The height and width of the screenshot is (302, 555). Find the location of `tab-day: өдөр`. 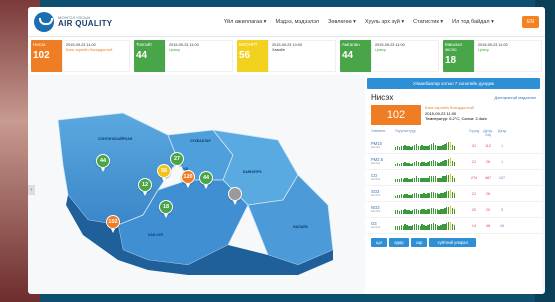

tab-day: өдөр is located at coordinates (399, 242).